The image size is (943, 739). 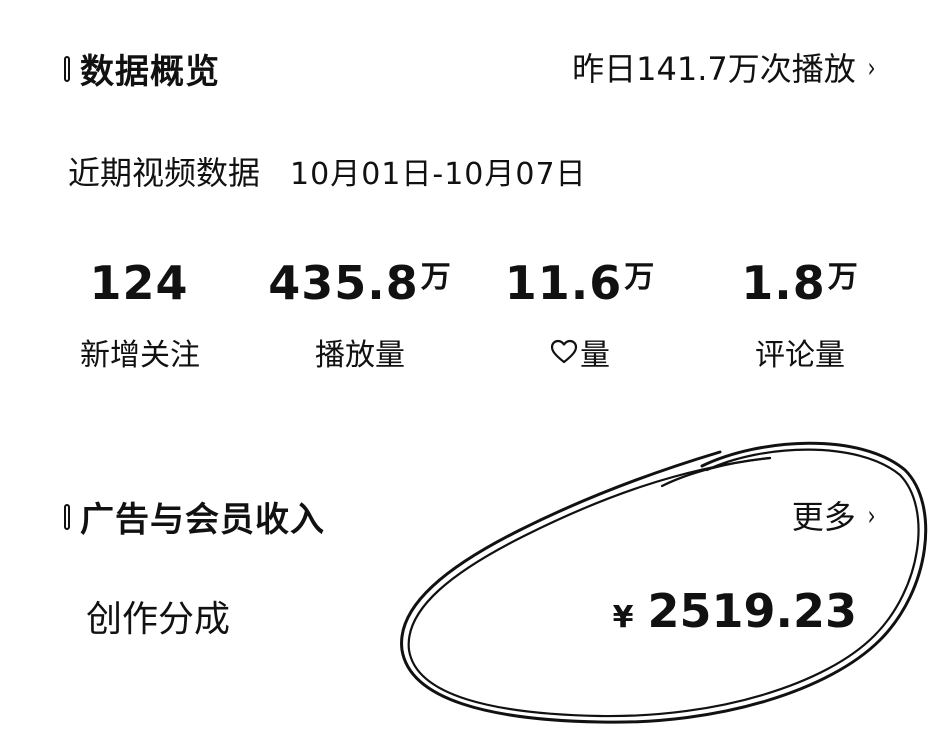 What do you see at coordinates (360, 283) in the screenshot?
I see `stat-value: 435.8万` at bounding box center [360, 283].